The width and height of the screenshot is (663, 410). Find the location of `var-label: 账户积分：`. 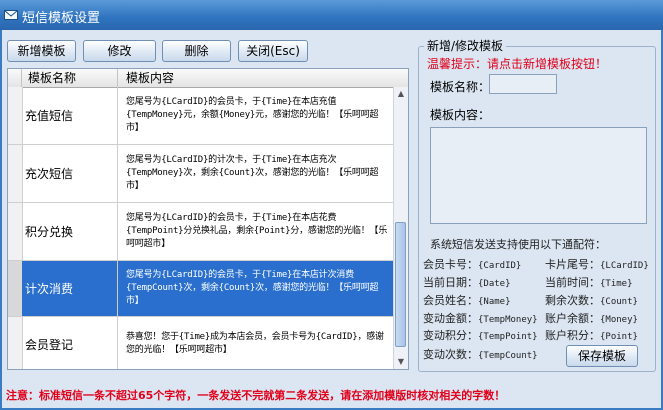

var-label: 账户积分： is located at coordinates (572, 335).